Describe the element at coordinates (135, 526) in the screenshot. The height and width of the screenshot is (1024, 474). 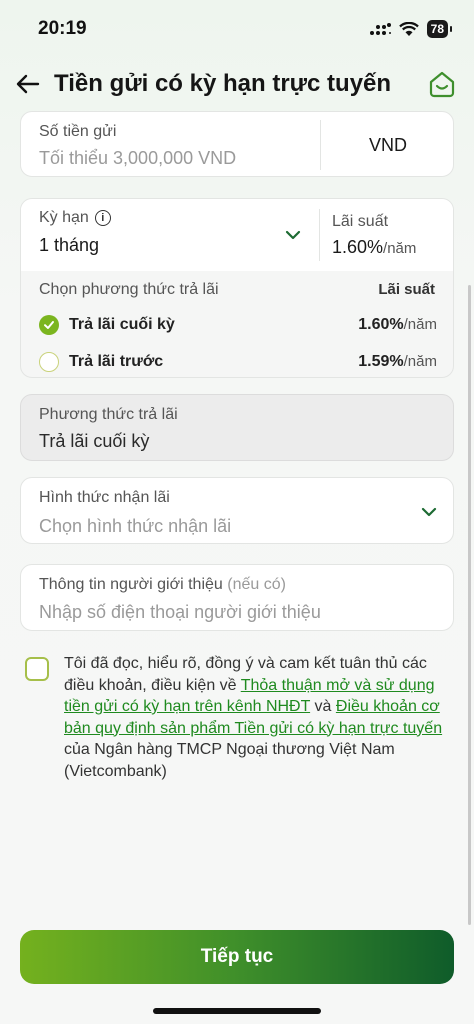
I see `receive-method-placeholder: Chọn hình thức nhận lãi` at that location.